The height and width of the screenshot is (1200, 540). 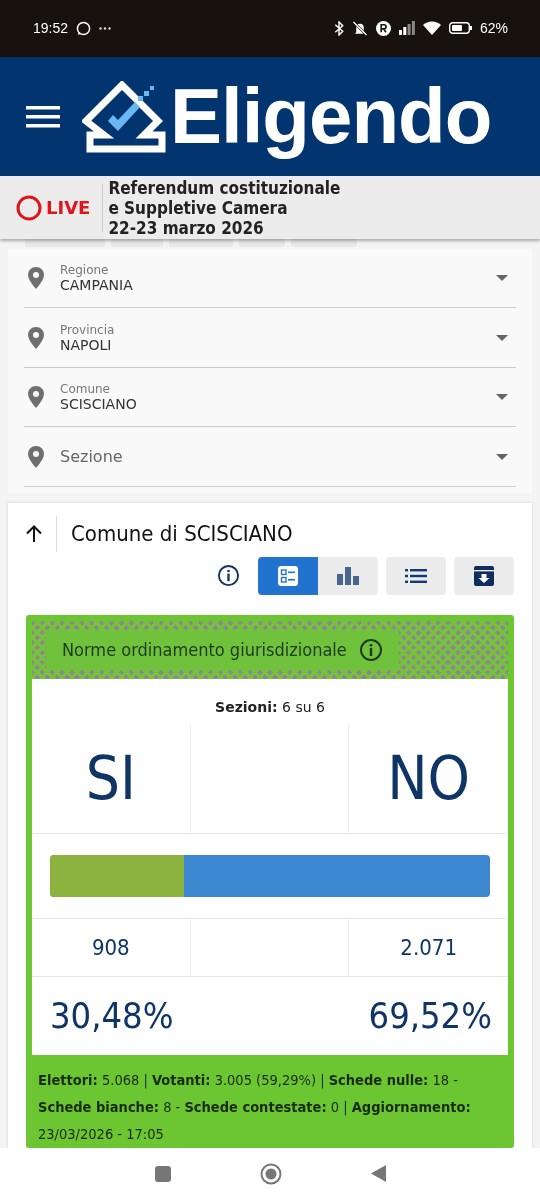 I want to click on sections-count: Sezioni: 6 su 6, so click(x=270, y=707).